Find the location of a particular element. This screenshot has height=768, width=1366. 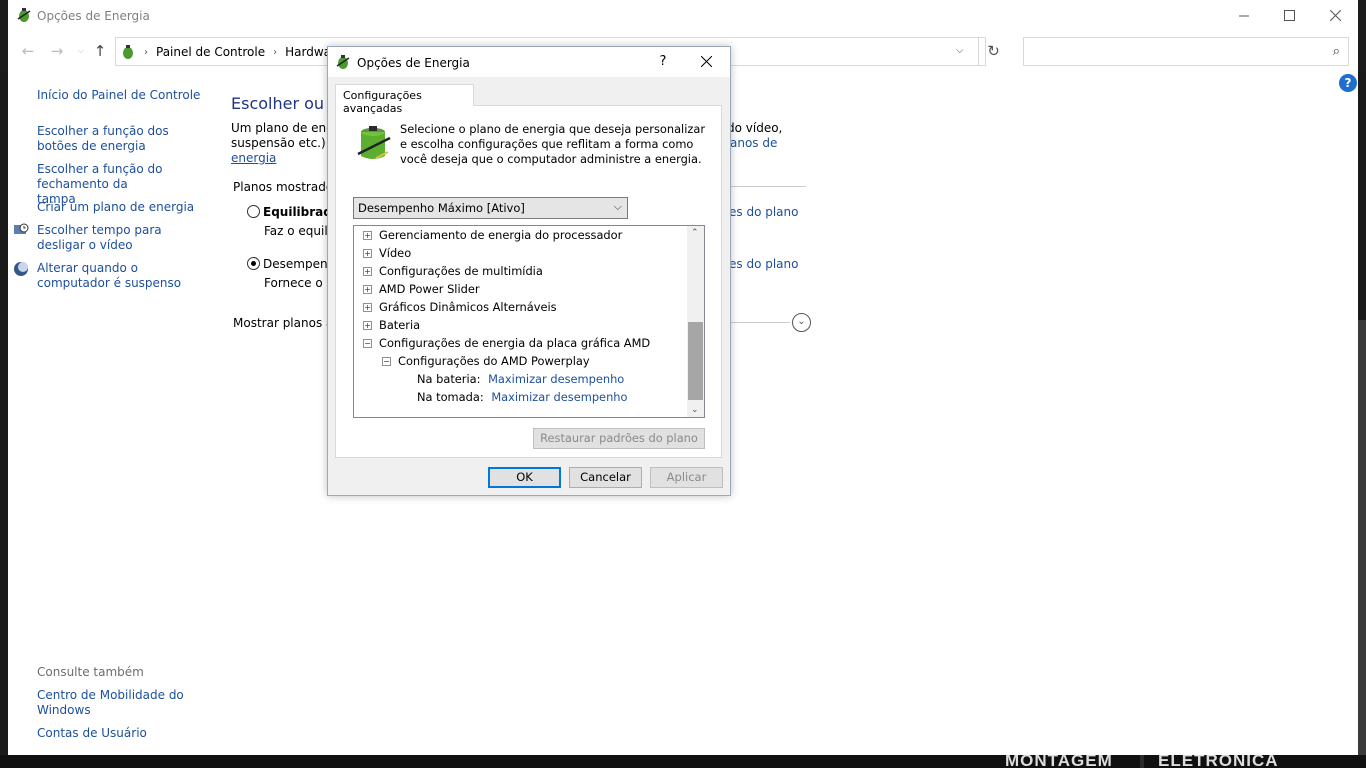

background-text: ELETRÔNICA is located at coordinates (1218, 761).